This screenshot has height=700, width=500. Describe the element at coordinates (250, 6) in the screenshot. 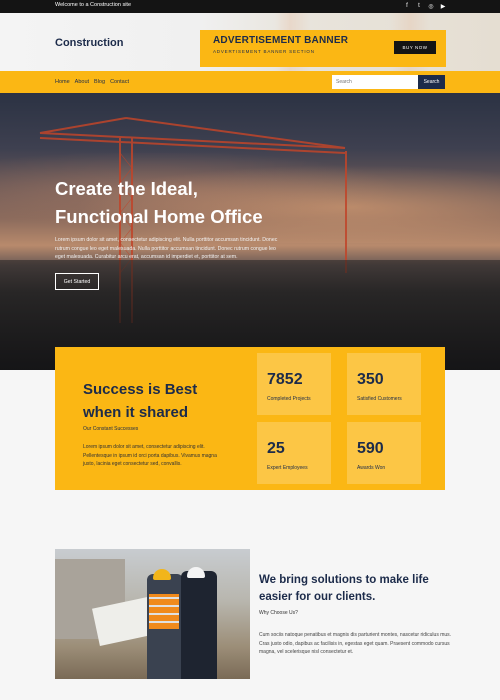

I see `top-bar: Welcome to a Construction site f t ◎ ▶` at that location.